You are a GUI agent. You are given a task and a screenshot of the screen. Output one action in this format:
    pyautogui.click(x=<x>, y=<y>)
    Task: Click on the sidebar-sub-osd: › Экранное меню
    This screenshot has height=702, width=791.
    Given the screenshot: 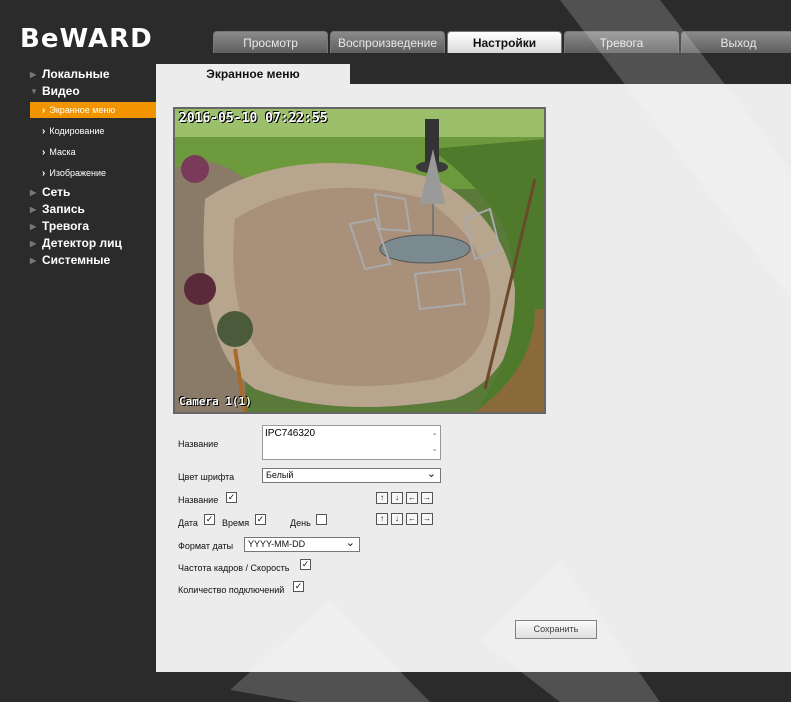 What is the action you would take?
    pyautogui.click(x=93, y=110)
    